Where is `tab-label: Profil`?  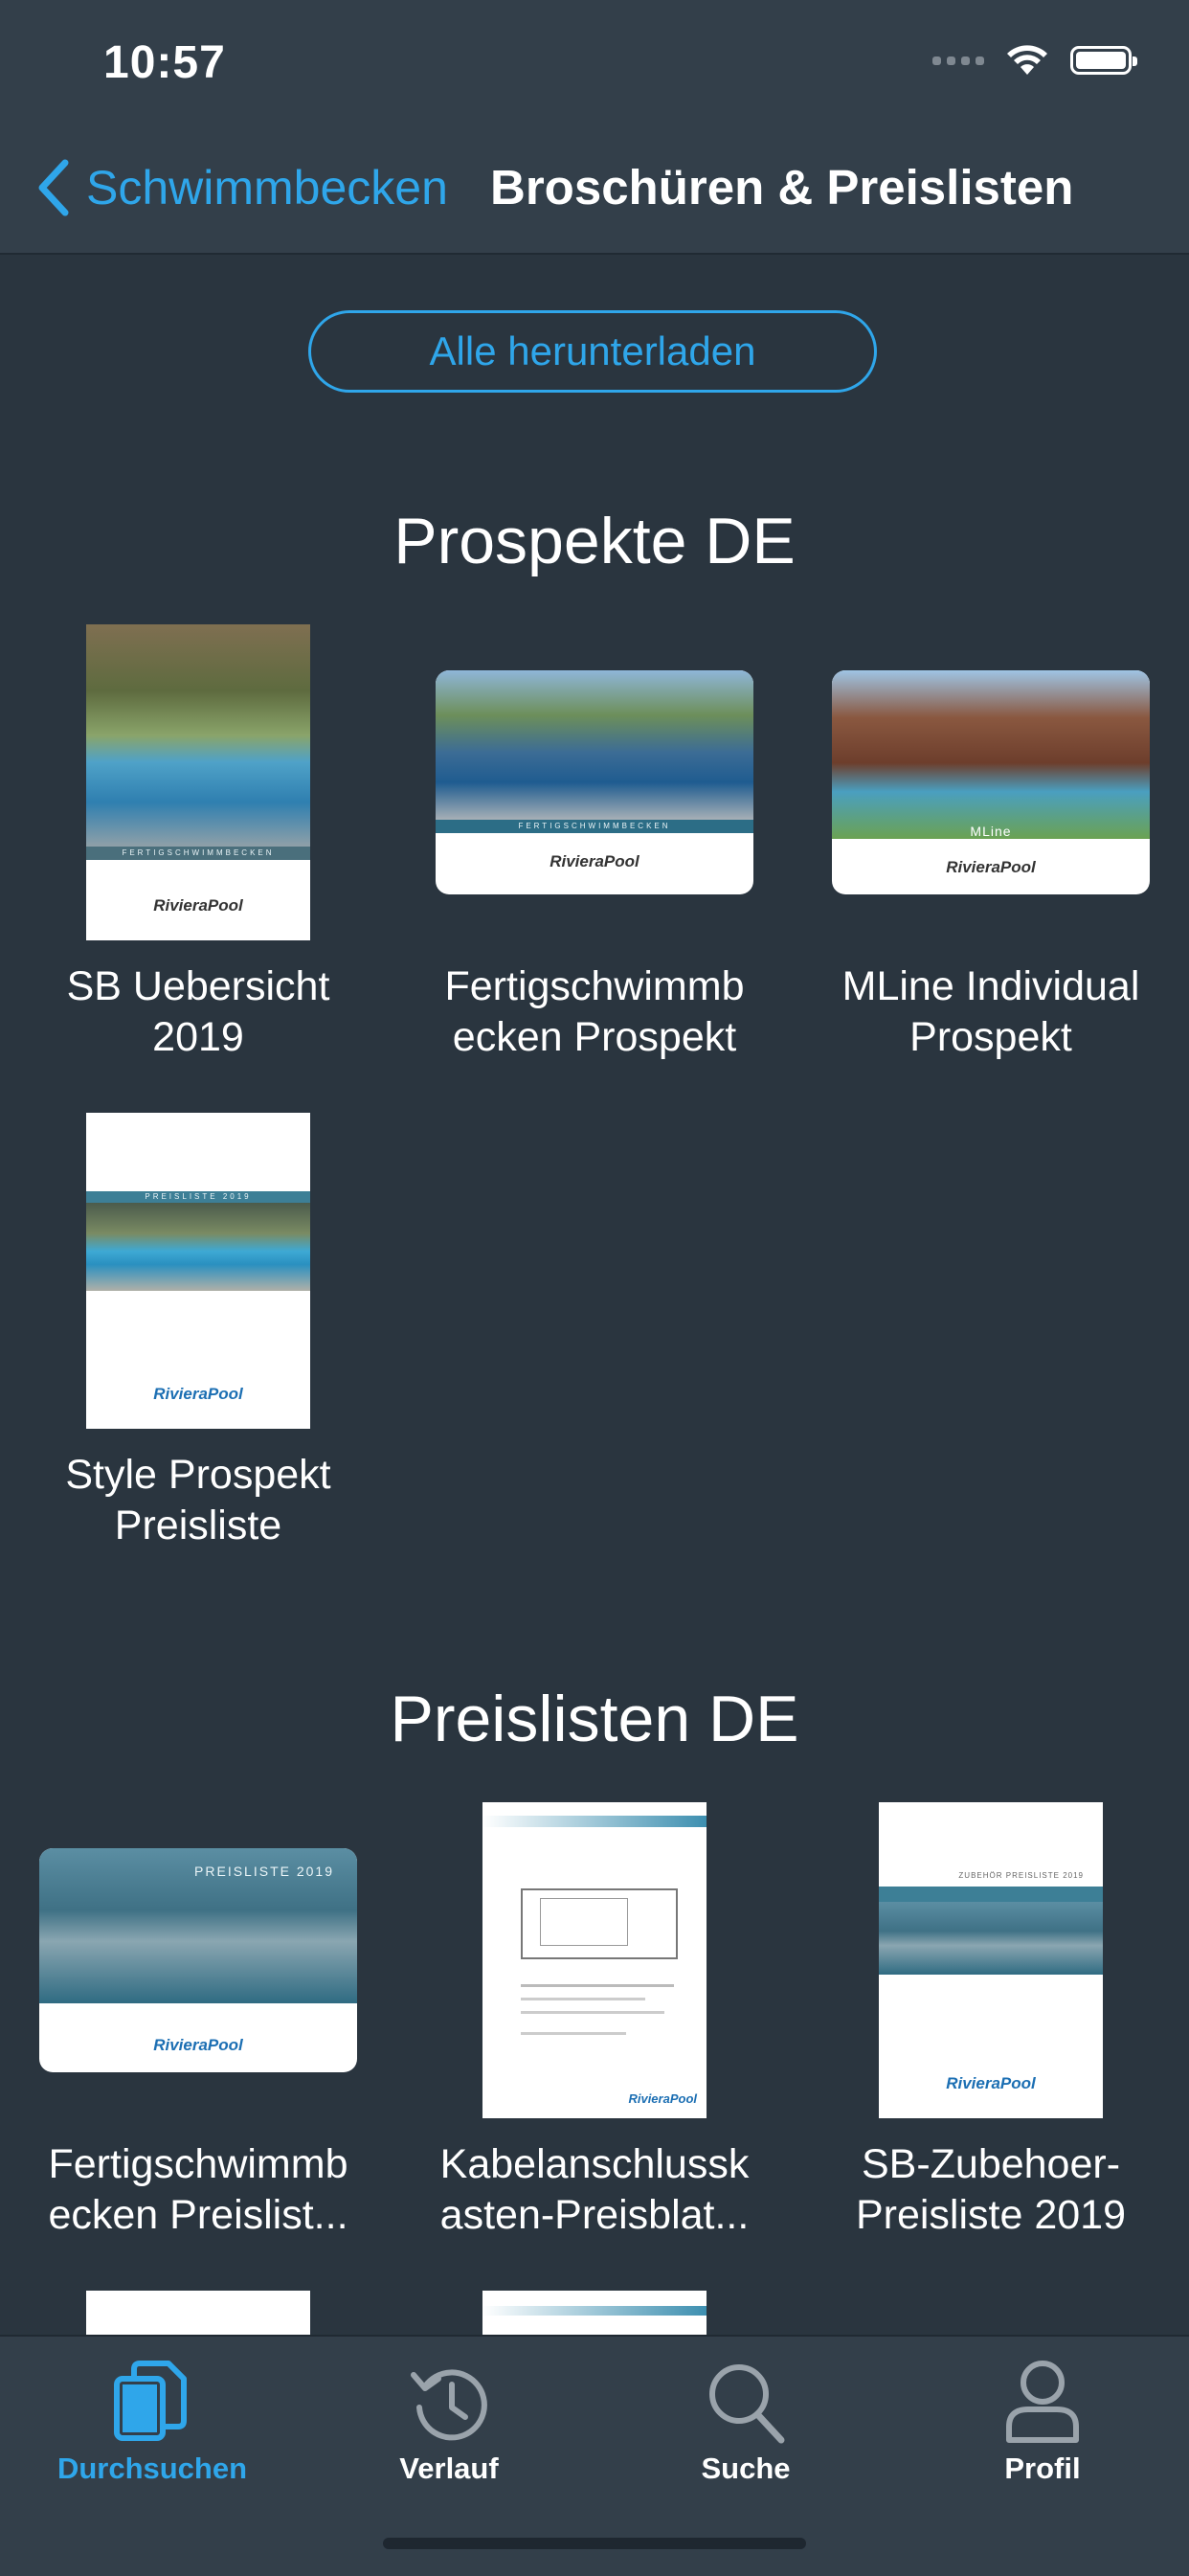 tab-label: Profil is located at coordinates (1042, 2468).